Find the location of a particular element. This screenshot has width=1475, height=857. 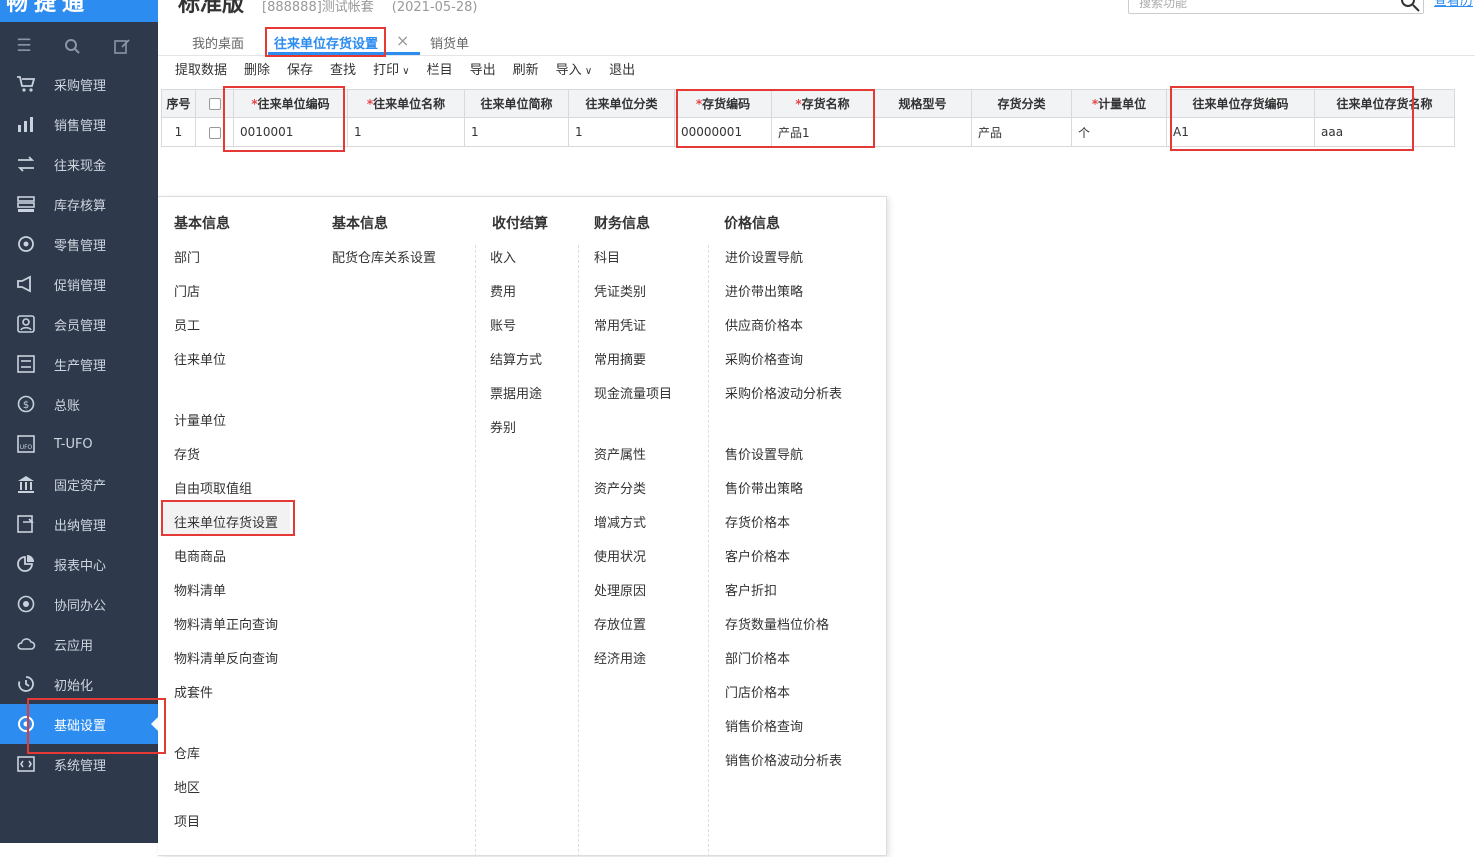

menu-item: 费用 is located at coordinates (503, 290).